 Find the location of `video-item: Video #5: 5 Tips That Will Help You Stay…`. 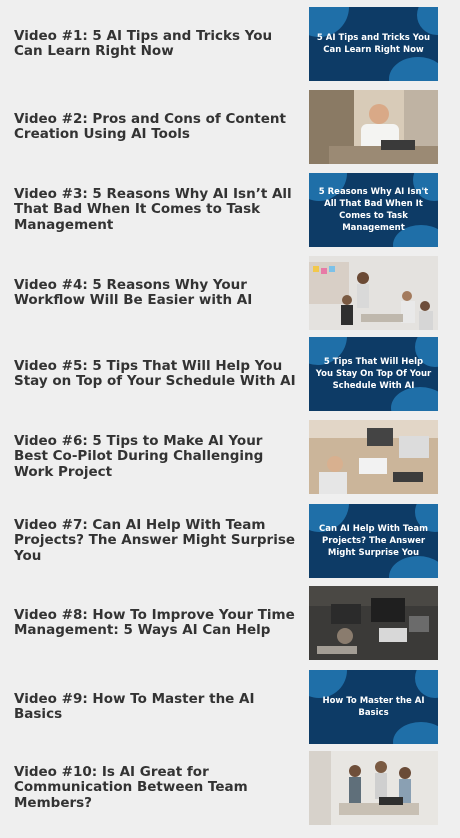

video-item: Video #5: 5 Tips That Will Help You Stay… is located at coordinates (230, 374).